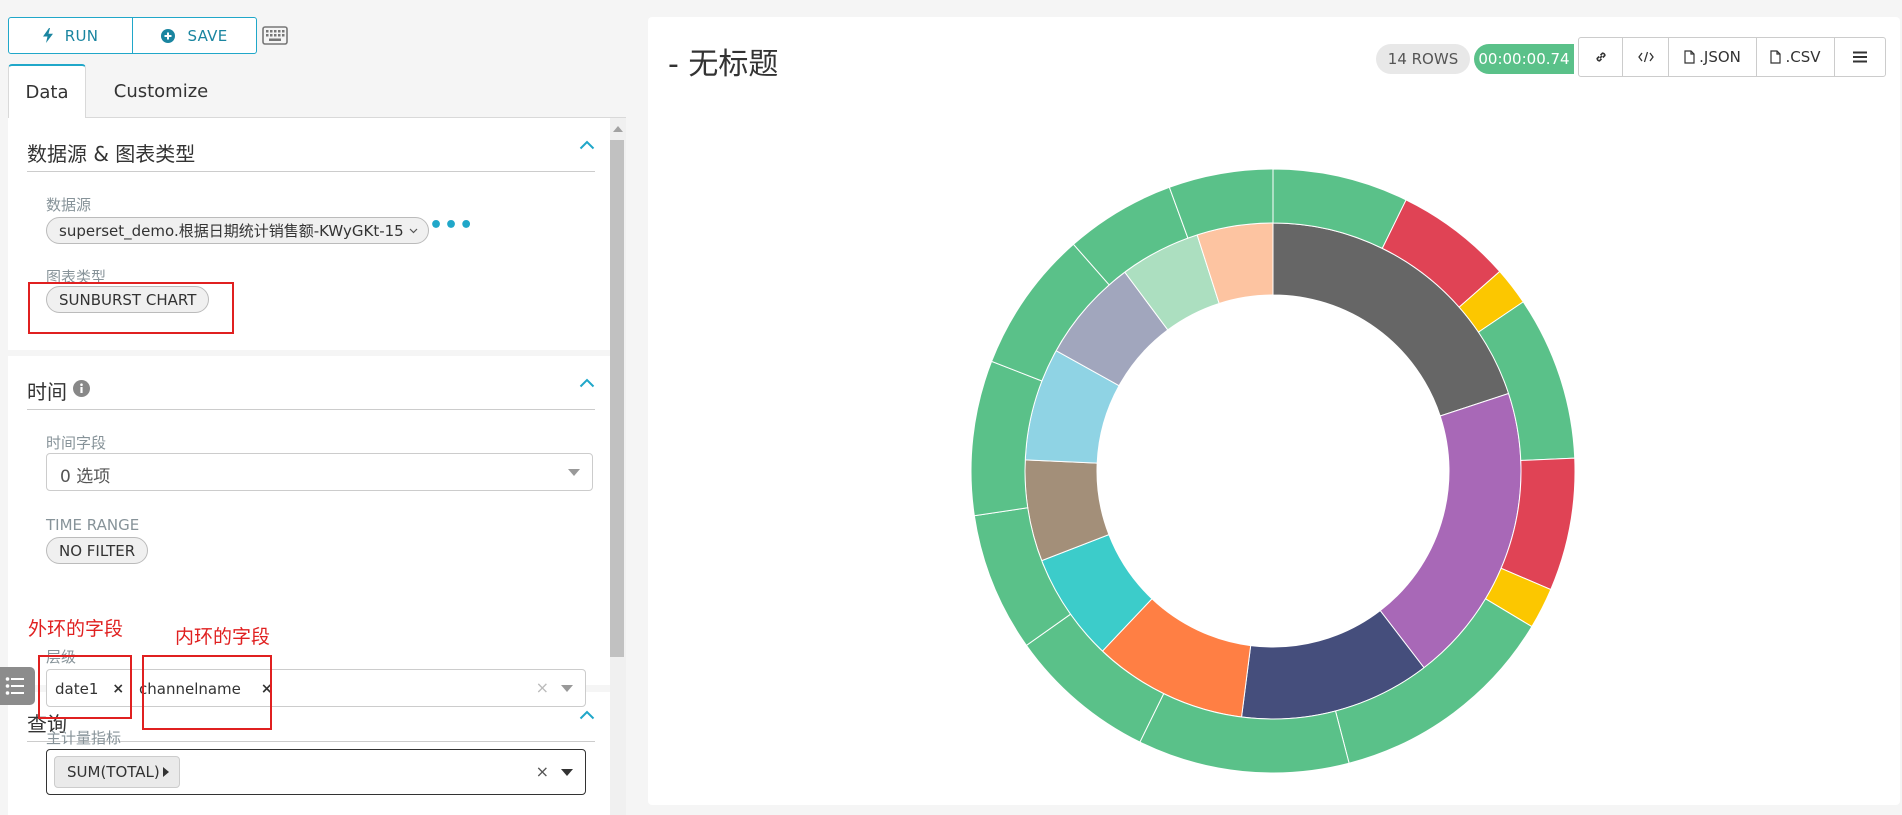 The height and width of the screenshot is (815, 1902). What do you see at coordinates (131, 308) in the screenshot?
I see `chart-type-highlight-box` at bounding box center [131, 308].